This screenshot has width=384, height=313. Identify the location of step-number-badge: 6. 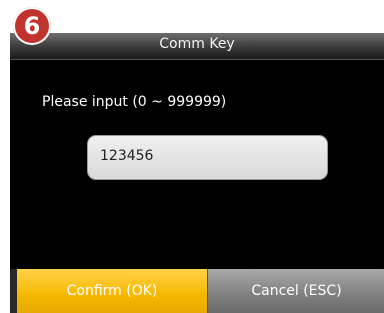
(32, 26).